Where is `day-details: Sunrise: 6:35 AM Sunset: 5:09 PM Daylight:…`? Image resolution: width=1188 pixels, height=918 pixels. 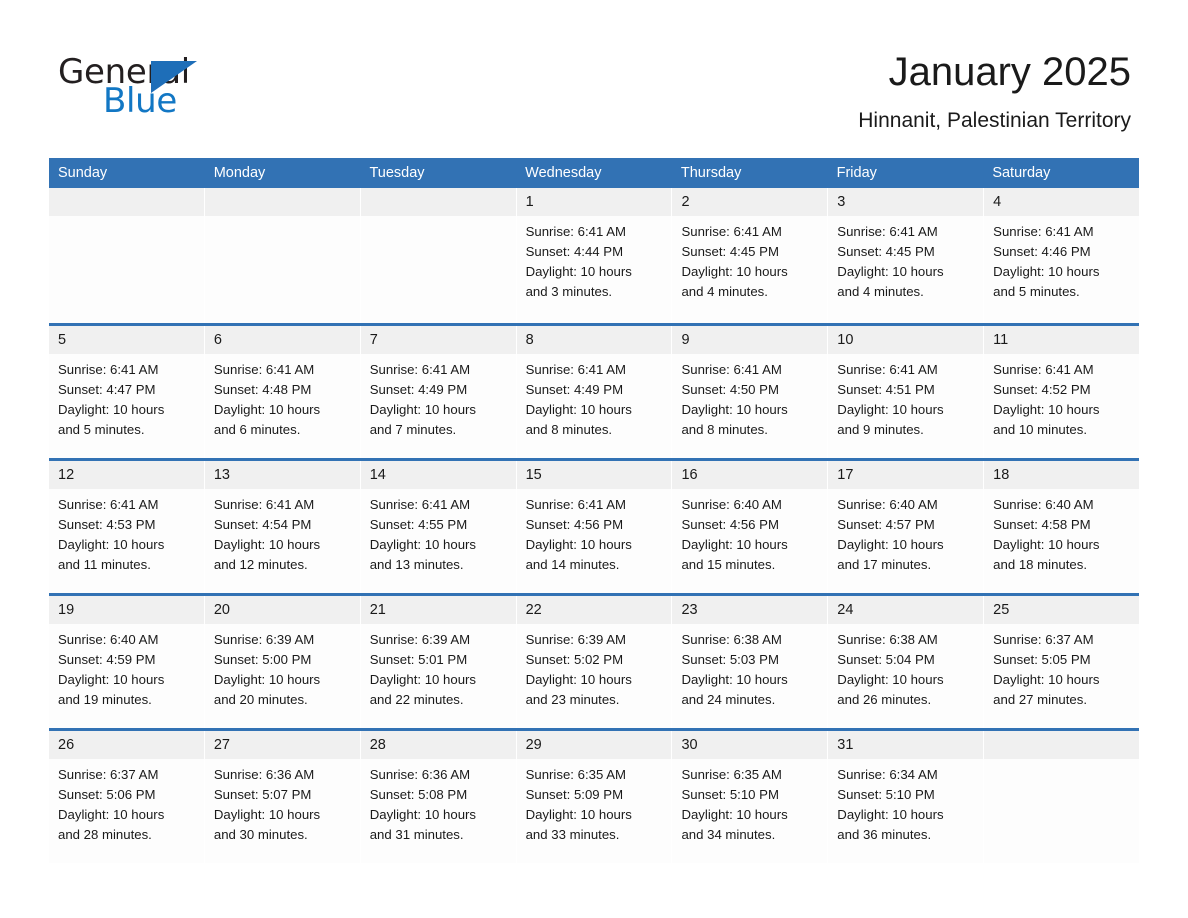 day-details: Sunrise: 6:35 AM Sunset: 5:09 PM Daylight:… is located at coordinates (594, 802).